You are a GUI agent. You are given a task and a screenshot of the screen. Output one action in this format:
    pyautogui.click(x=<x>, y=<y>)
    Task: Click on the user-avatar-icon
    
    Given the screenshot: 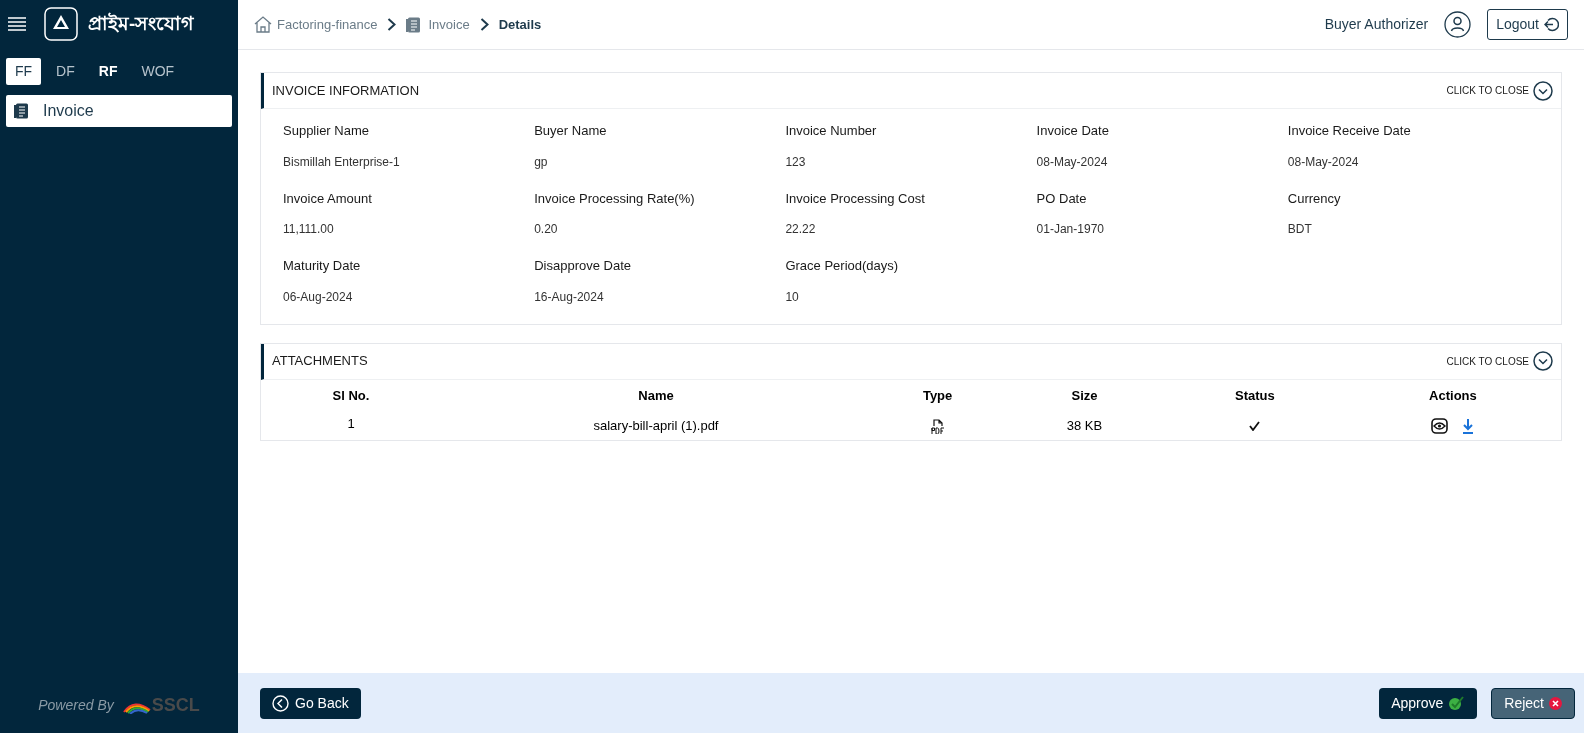 What is the action you would take?
    pyautogui.click(x=1458, y=24)
    